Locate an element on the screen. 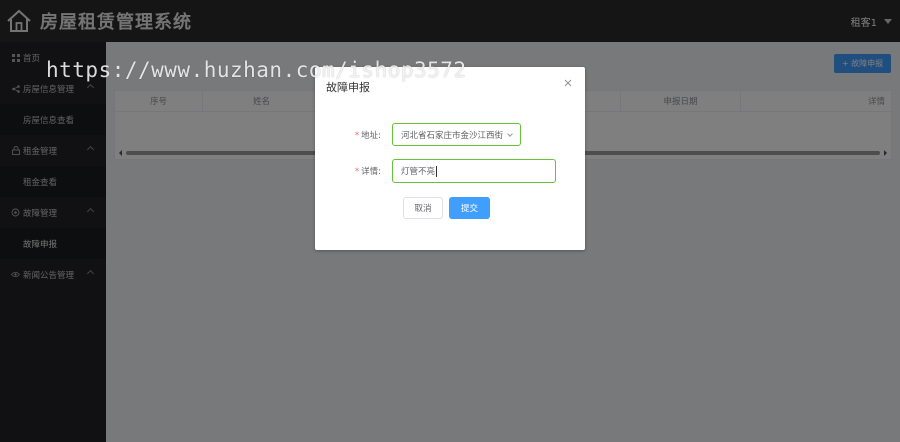 The height and width of the screenshot is (442, 900). chevron-down-icon is located at coordinates (510, 134).